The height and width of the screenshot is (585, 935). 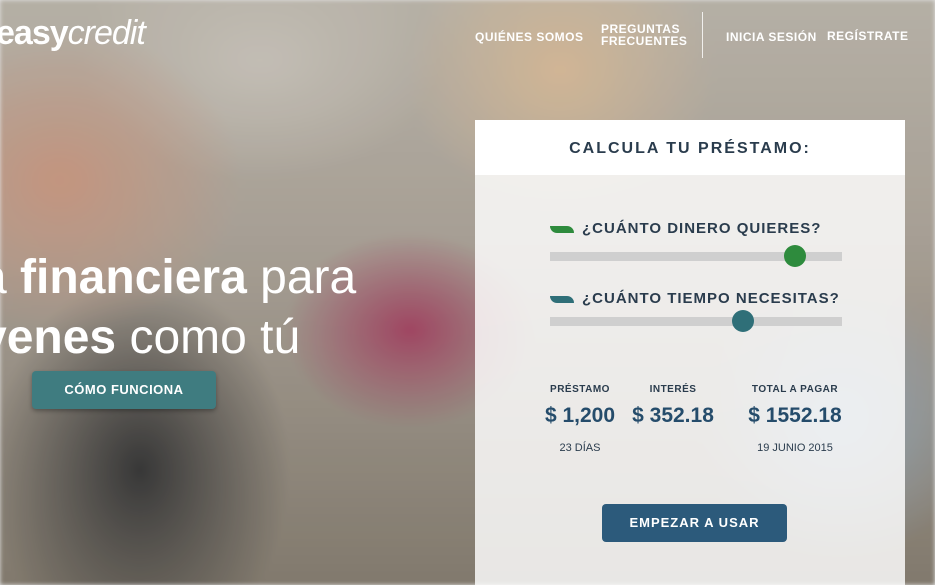 I want to click on hero-line1-b: financiera, so click(x=133, y=277).